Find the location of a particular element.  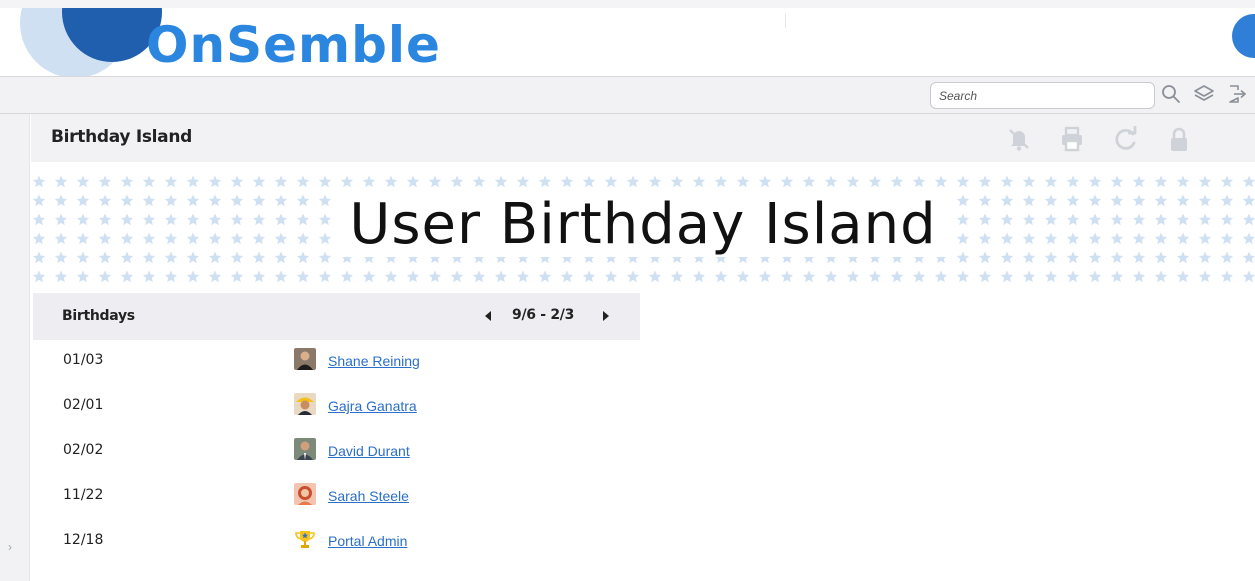

search-icon is located at coordinates (1171, 95).